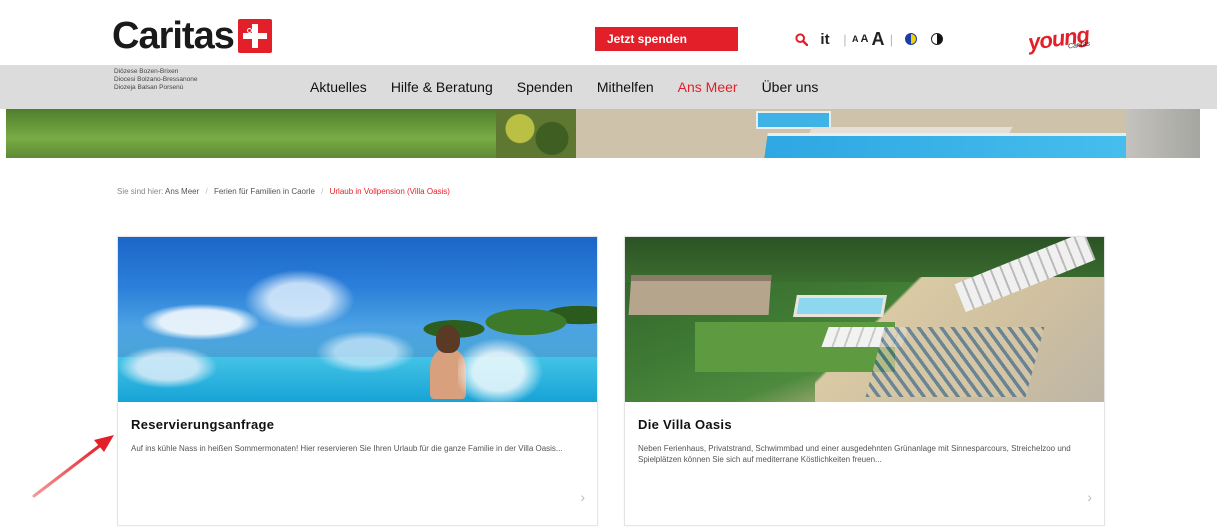 This screenshot has width=1217, height=530. What do you see at coordinates (870, 39) in the screenshot?
I see `header-tools: it | A A A |` at bounding box center [870, 39].